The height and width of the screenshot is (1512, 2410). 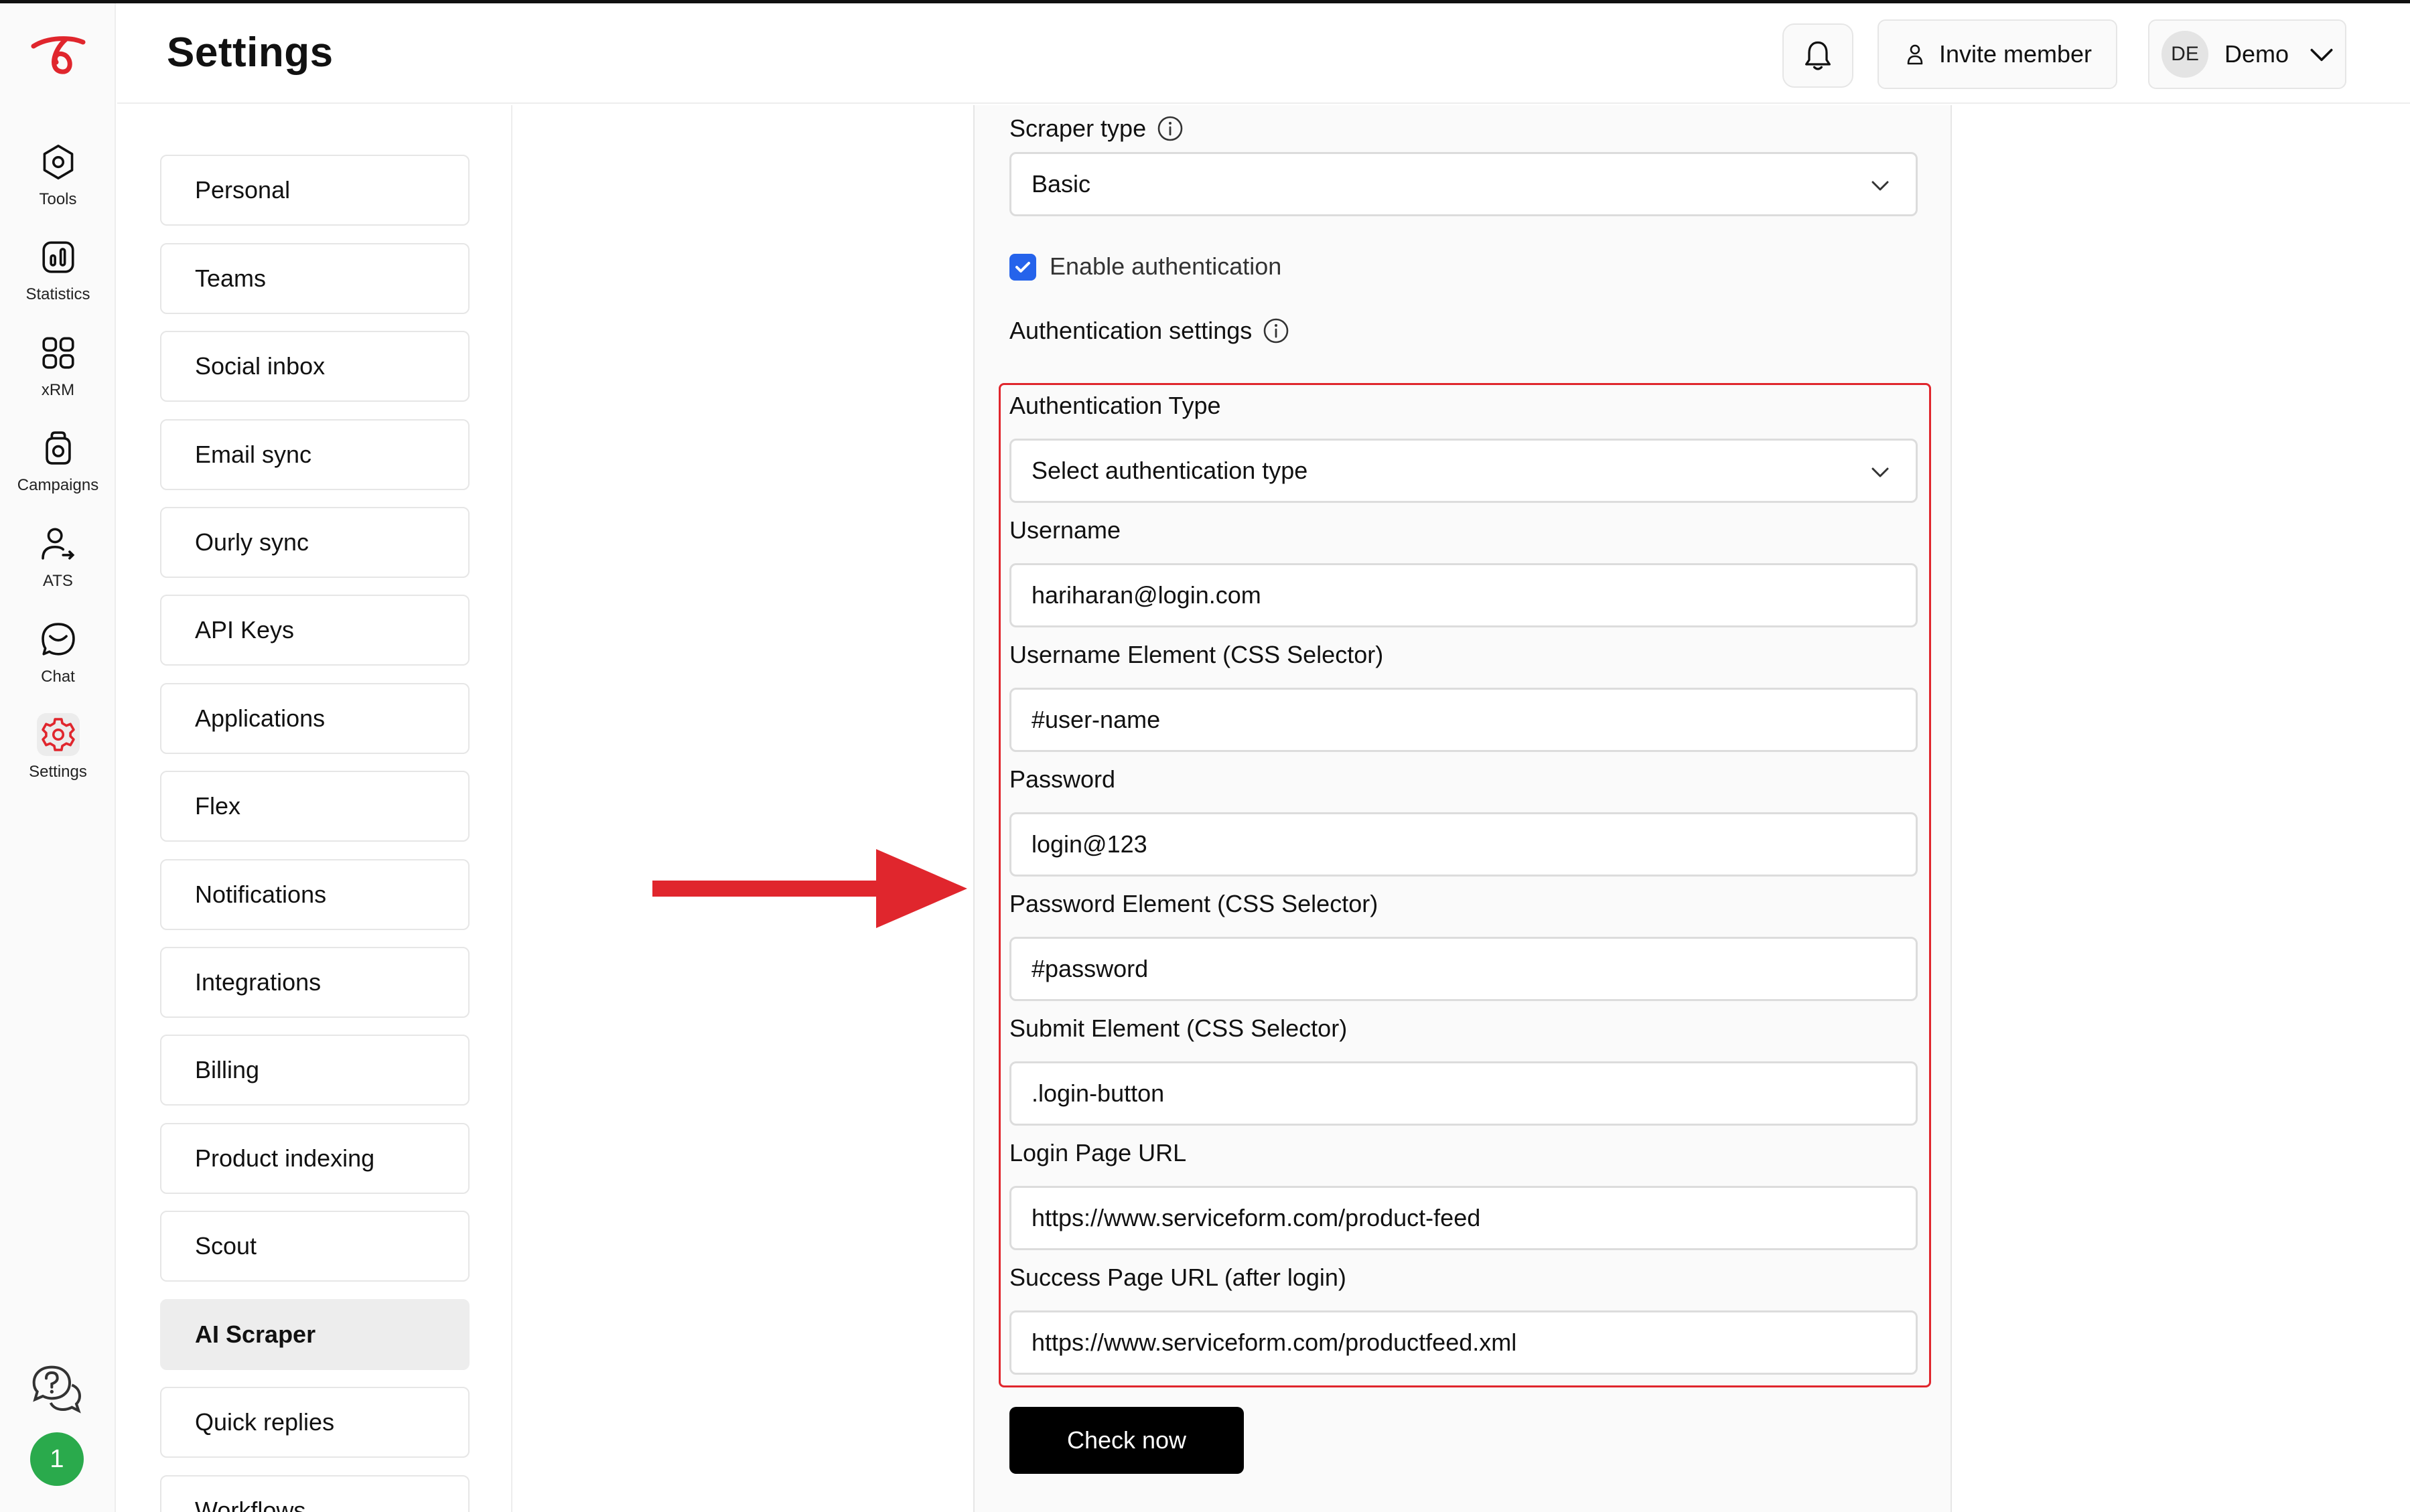 I want to click on rail-item-campaigns: Campaigns, so click(x=58, y=470).